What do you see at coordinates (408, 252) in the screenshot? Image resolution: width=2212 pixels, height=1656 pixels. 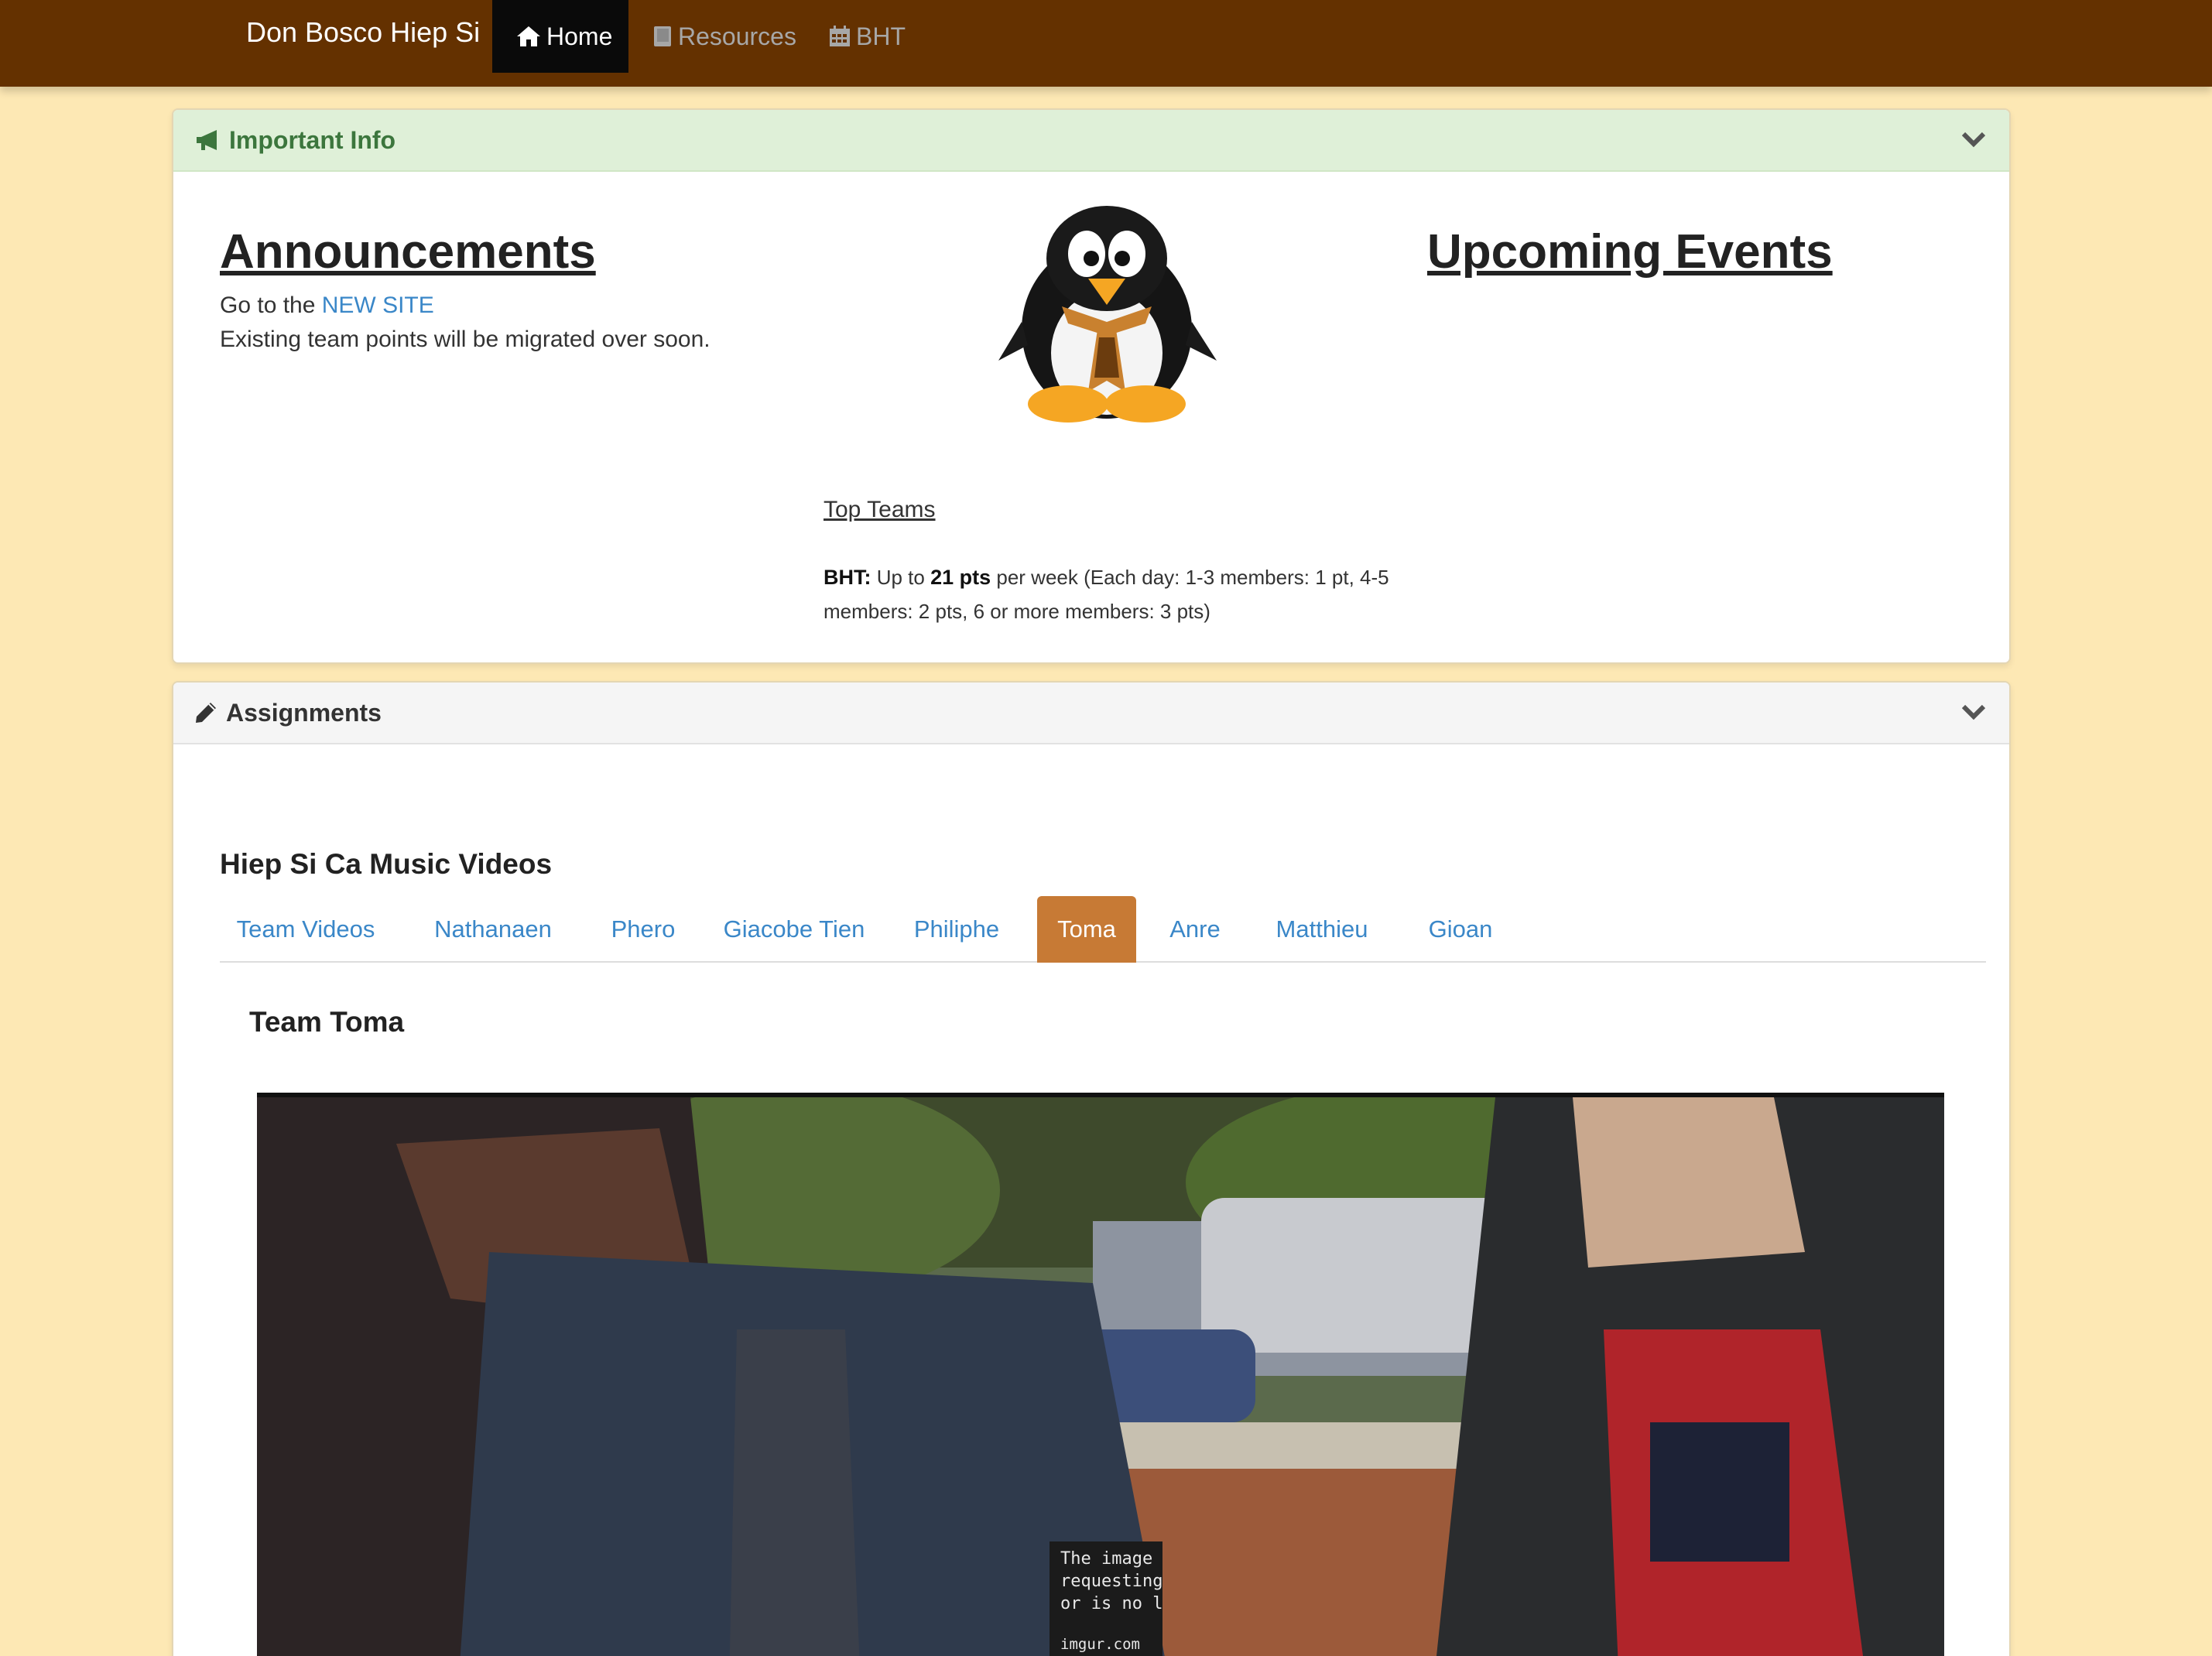 I see `announcements-heading: Announcements` at bounding box center [408, 252].